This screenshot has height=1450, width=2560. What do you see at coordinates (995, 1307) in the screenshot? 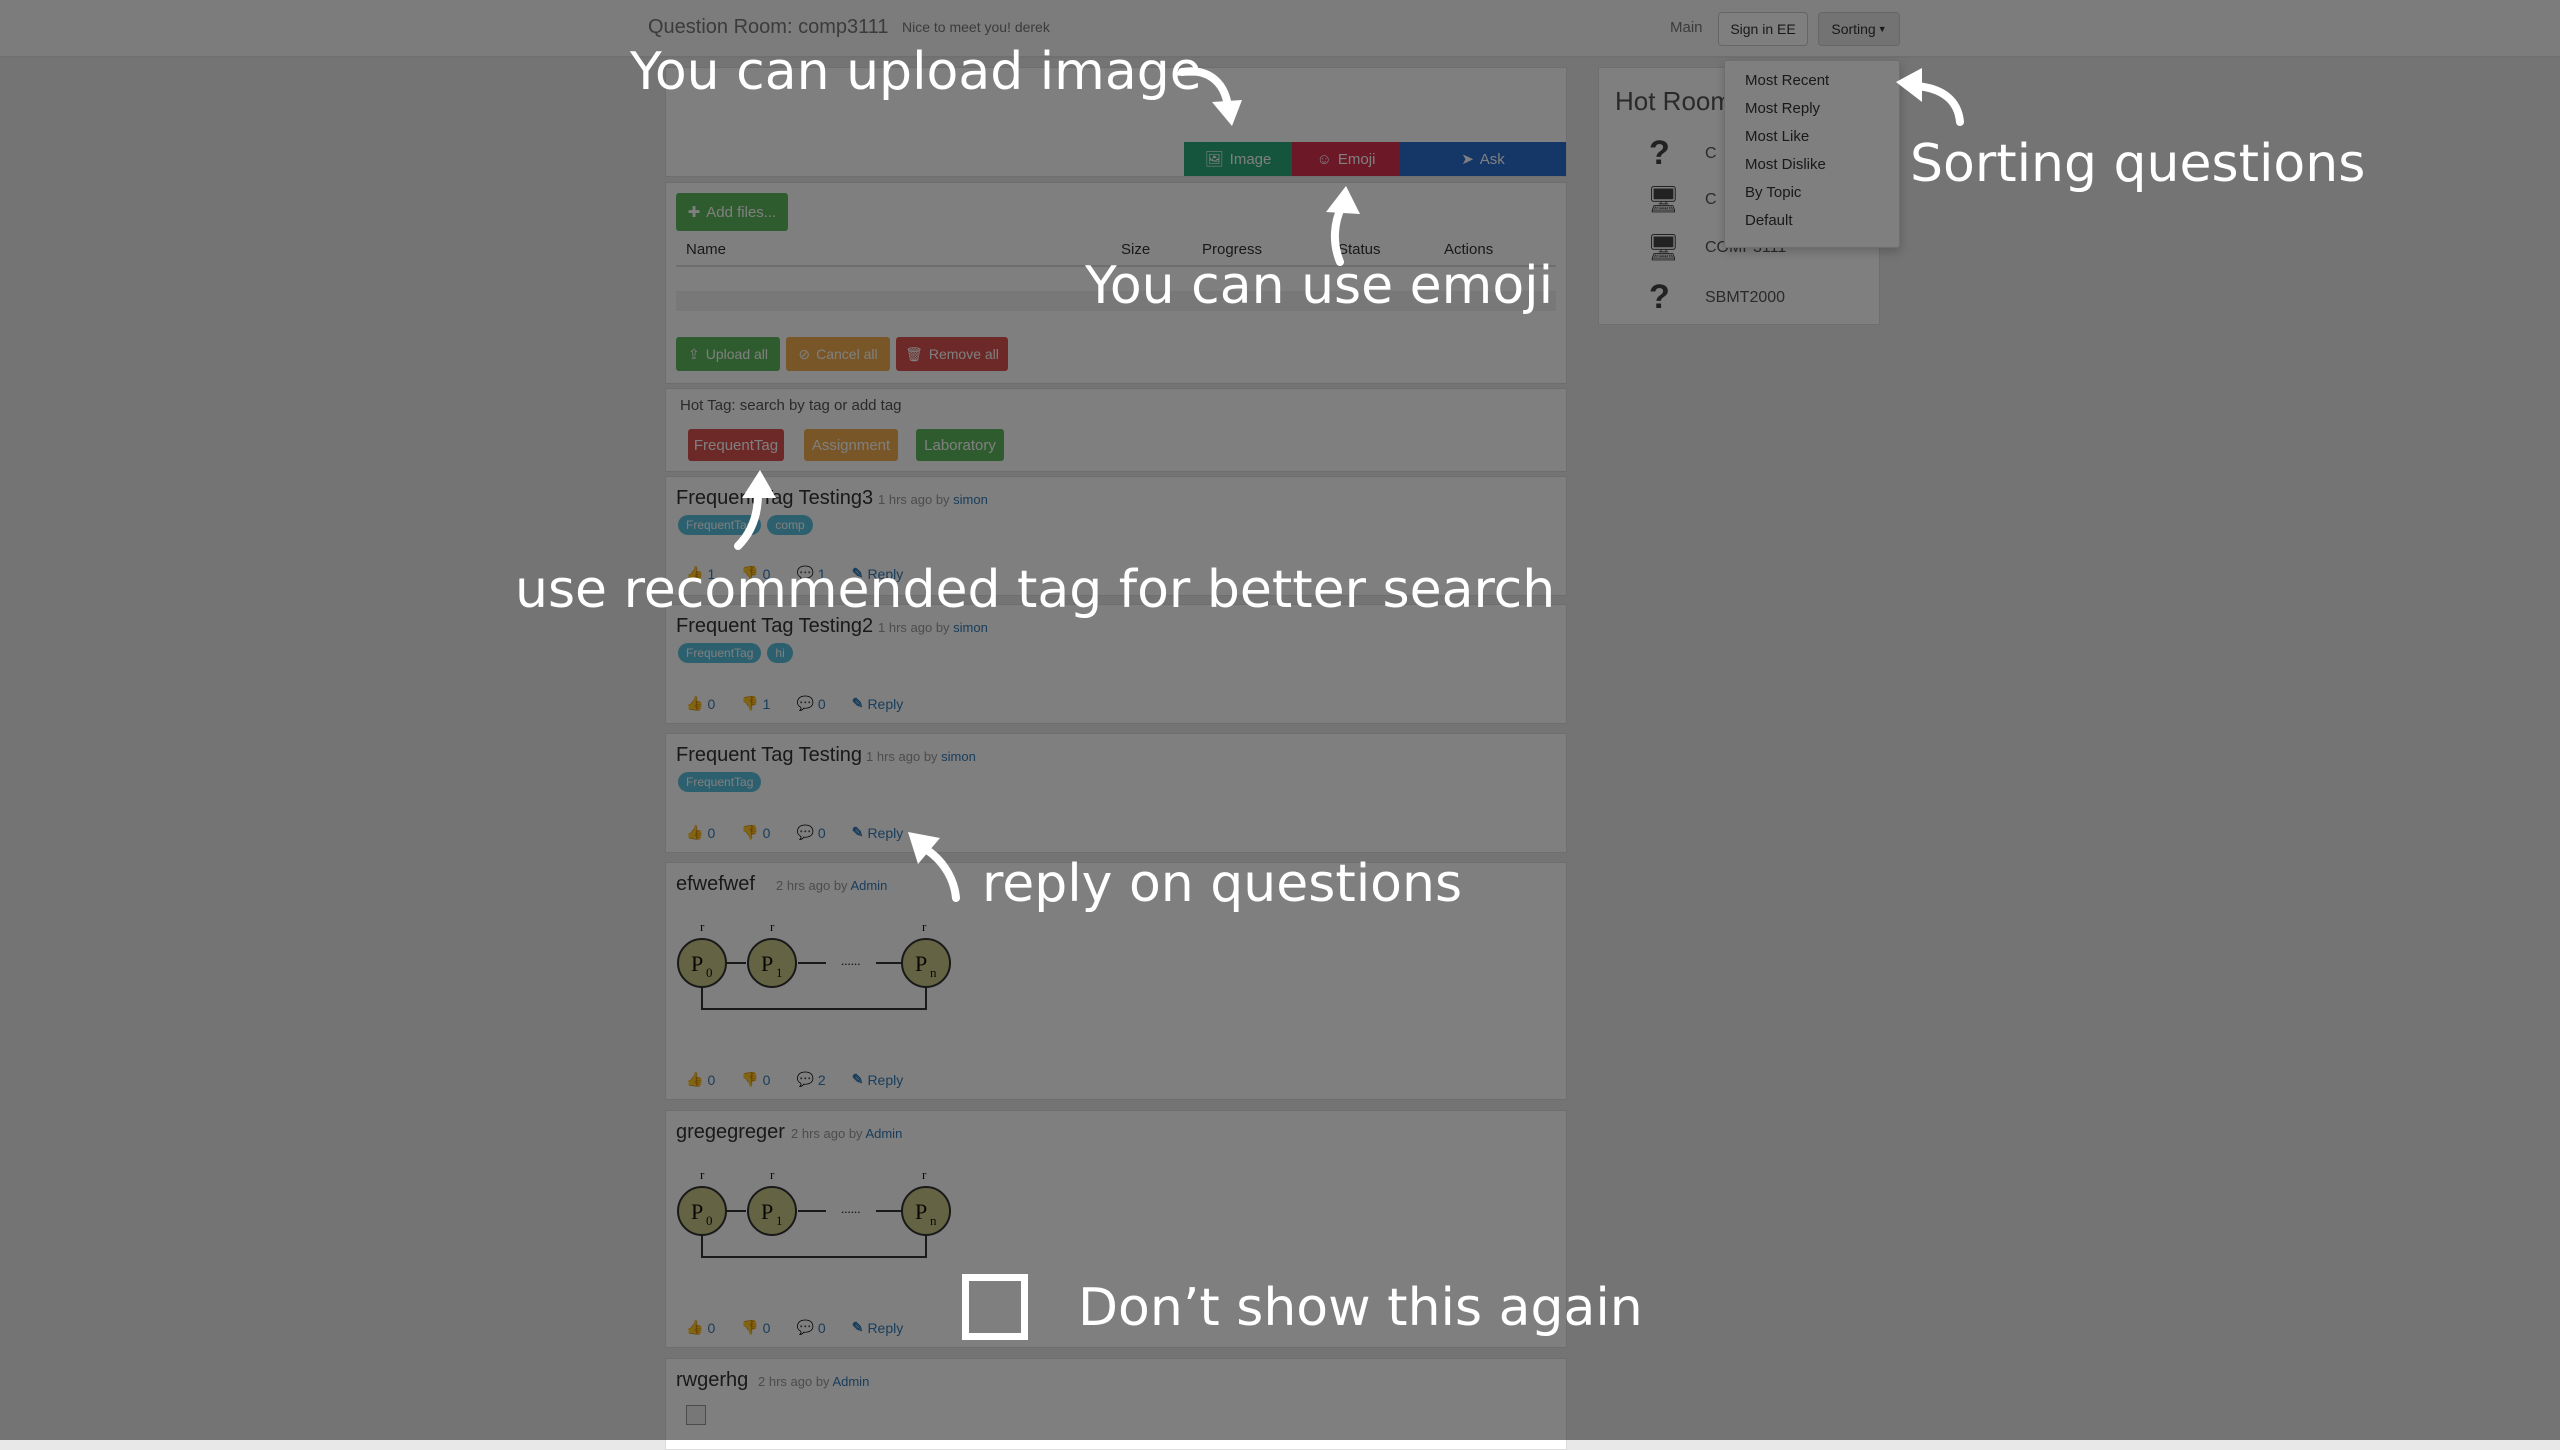
I see `dont-show-checkbox` at bounding box center [995, 1307].